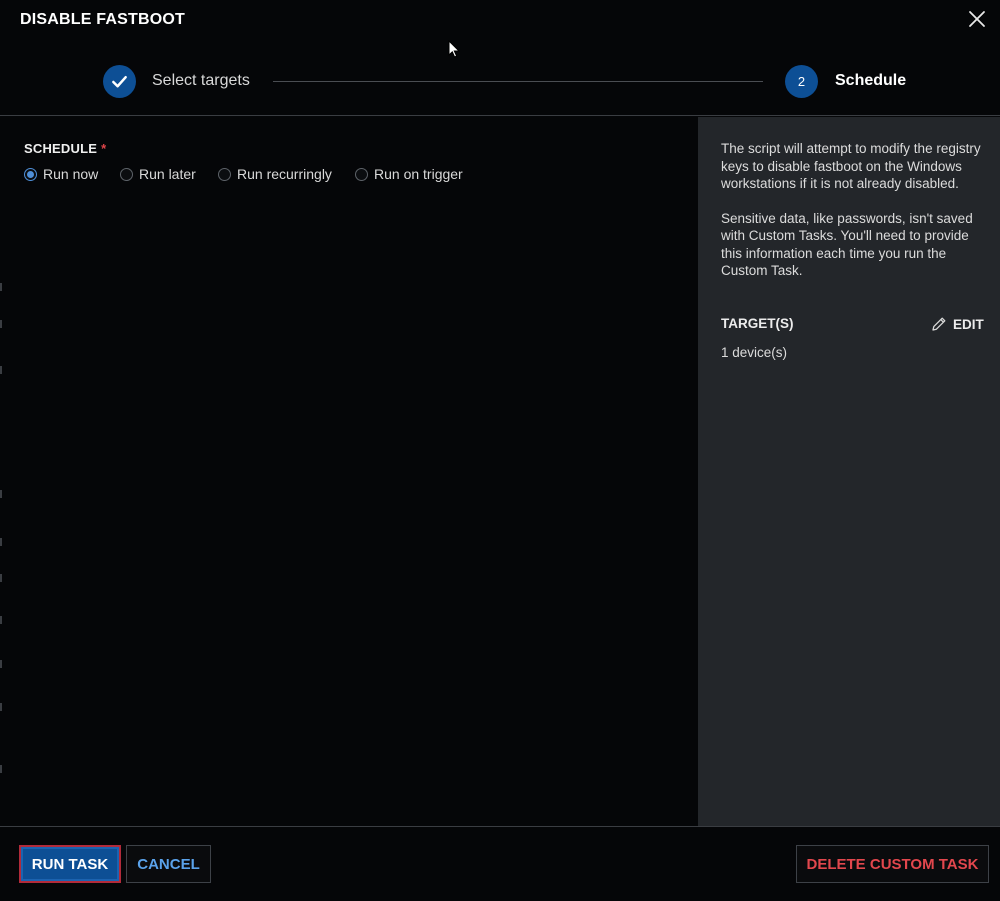 The height and width of the screenshot is (901, 1000). I want to click on required-marker: *, so click(104, 148).